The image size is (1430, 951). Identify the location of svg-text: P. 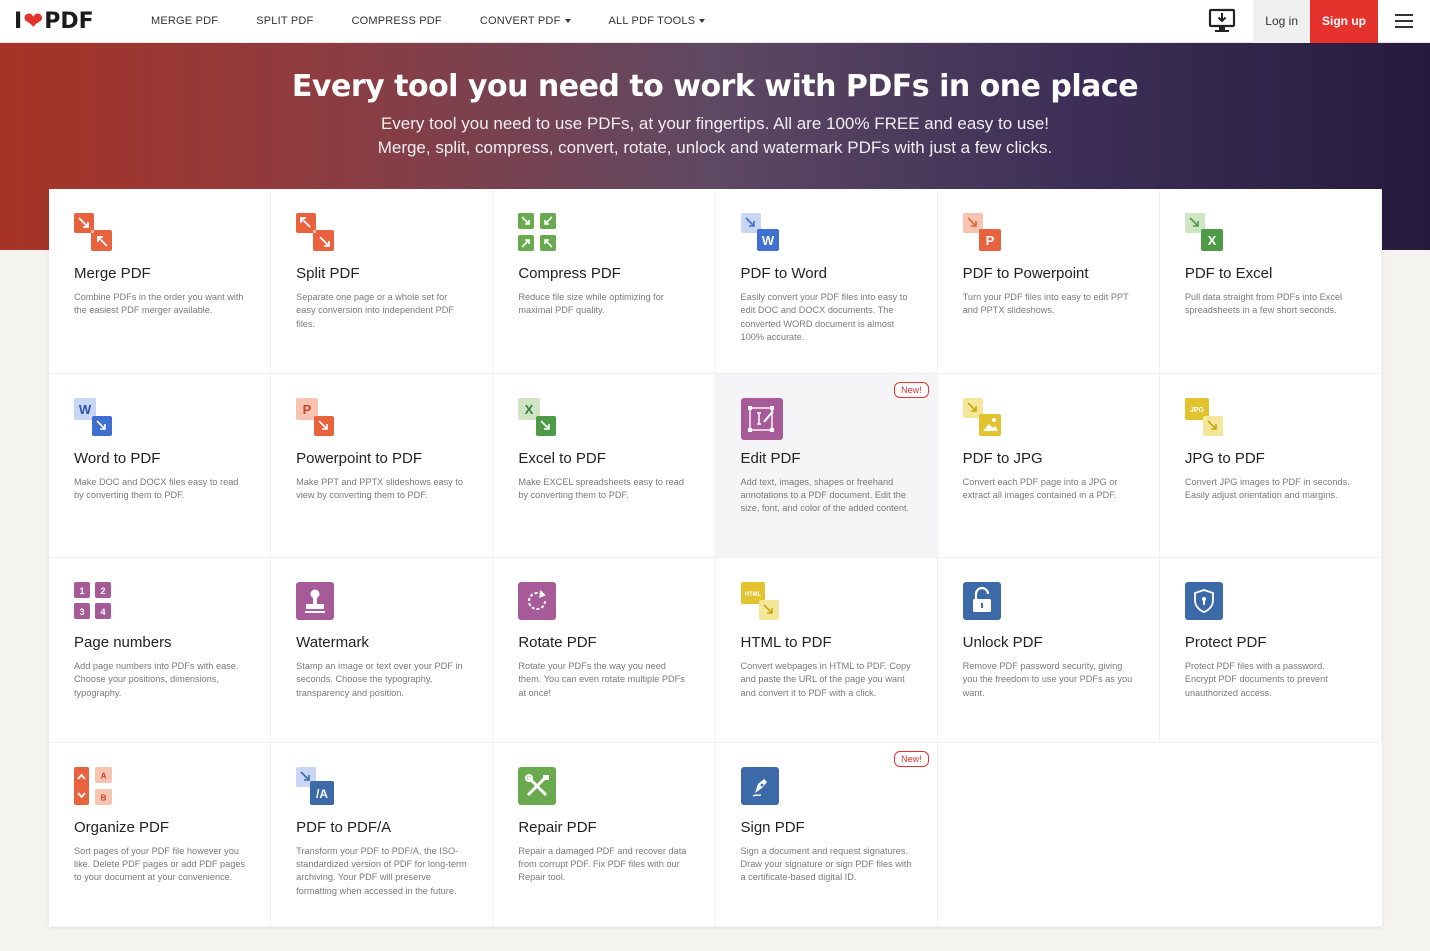
(307, 409).